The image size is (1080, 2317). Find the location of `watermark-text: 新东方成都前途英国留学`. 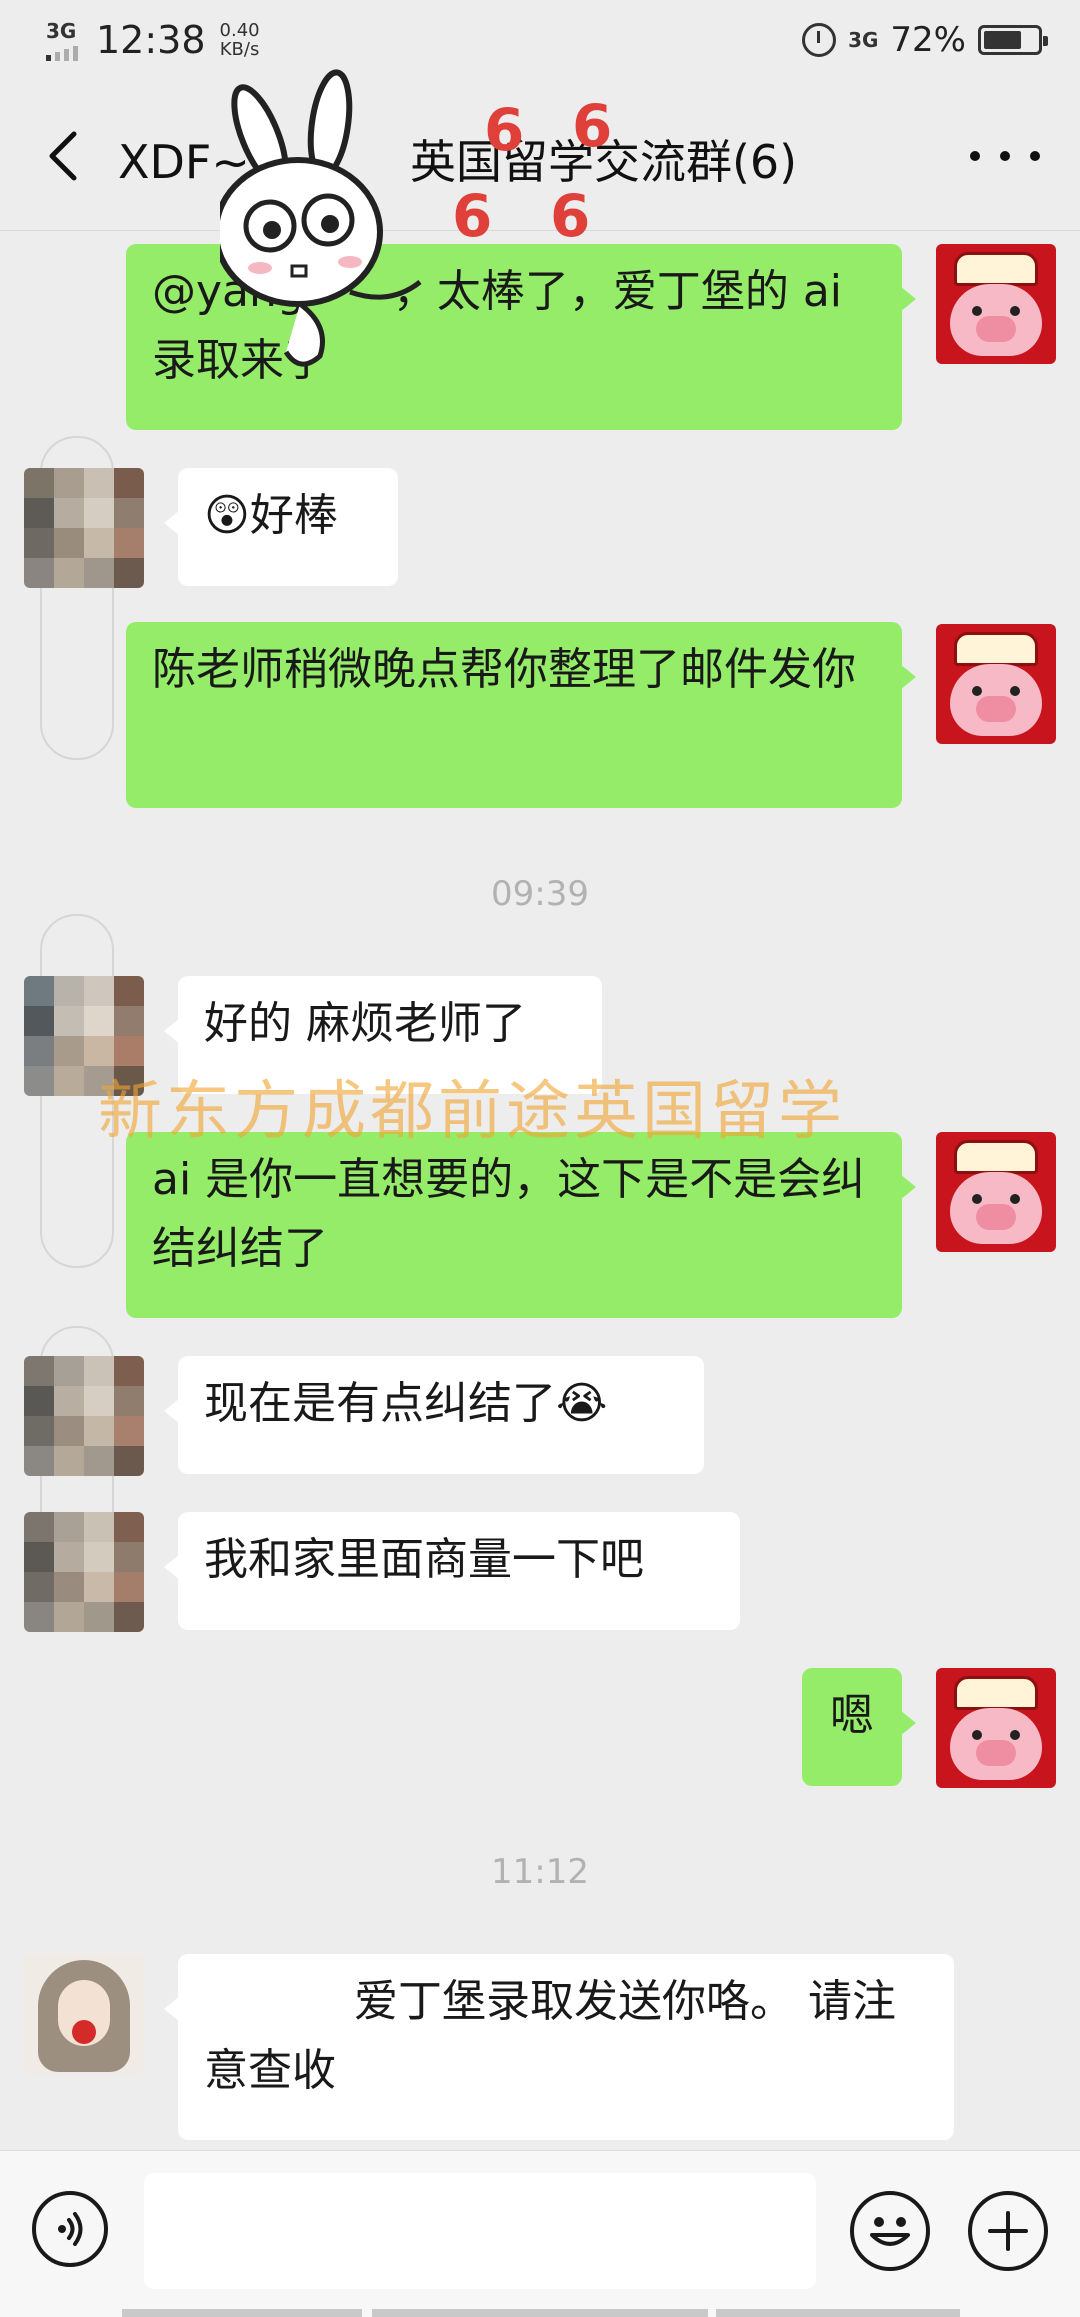

watermark-text: 新东方成都前途英国留学 is located at coordinates (472, 1112).